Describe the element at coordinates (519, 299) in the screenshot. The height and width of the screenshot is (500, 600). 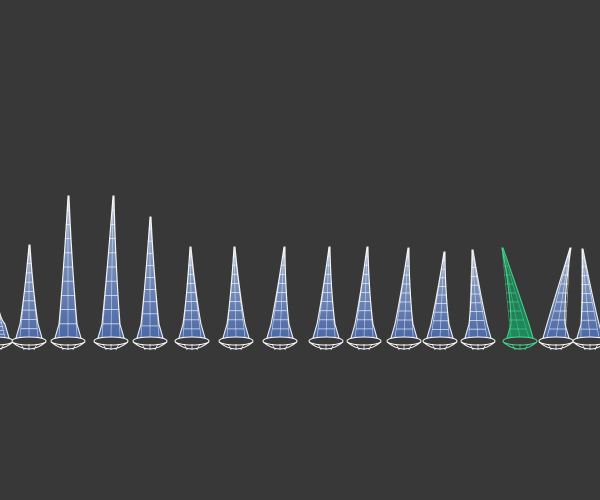
I see `spike-mesh-selected` at that location.